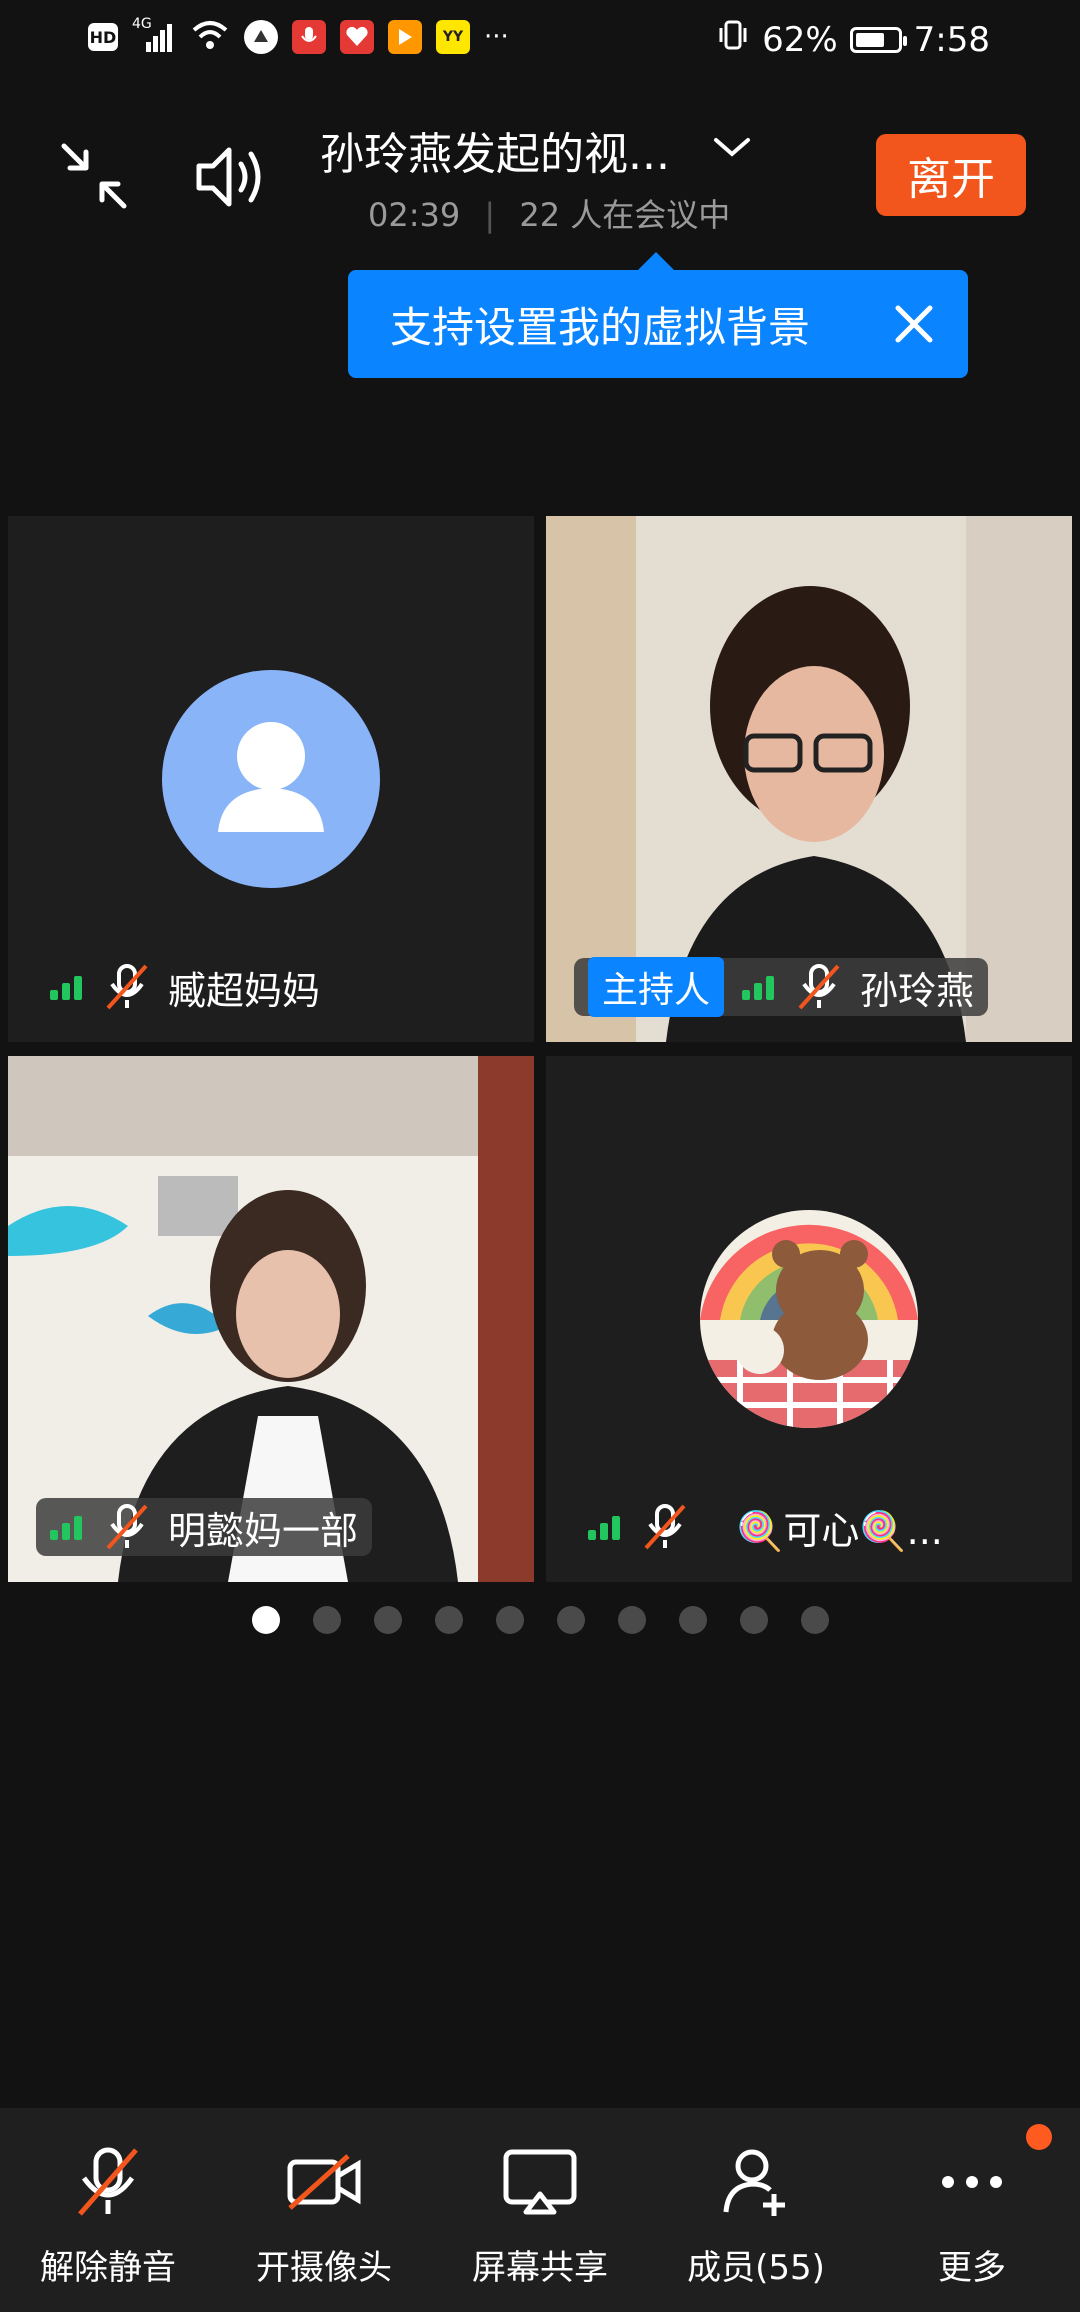  I want to click on more-notifications-icon: ···, so click(496, 37).